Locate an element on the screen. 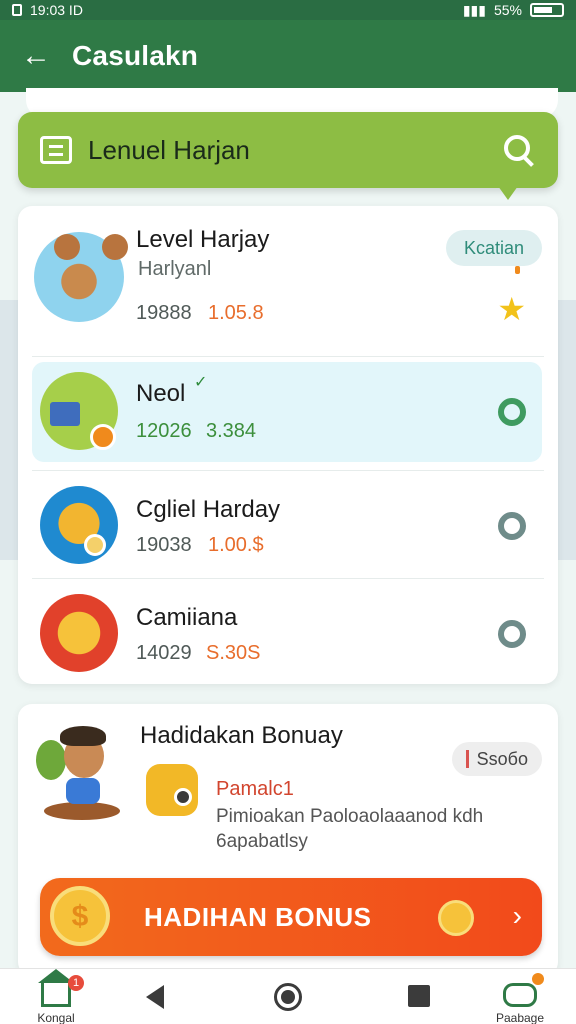  boy-illustration-icon is located at coordinates (79, 772).